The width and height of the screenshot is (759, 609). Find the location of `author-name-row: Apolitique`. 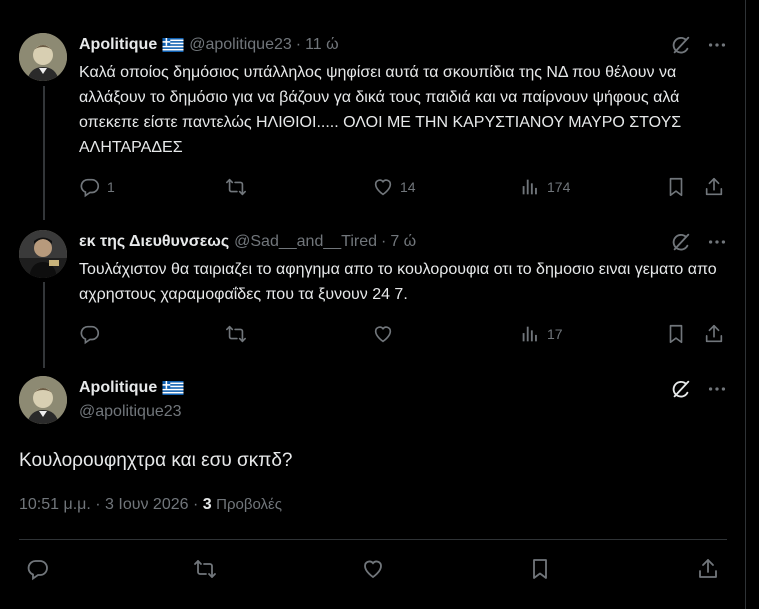

author-name-row: Apolitique is located at coordinates (134, 388).